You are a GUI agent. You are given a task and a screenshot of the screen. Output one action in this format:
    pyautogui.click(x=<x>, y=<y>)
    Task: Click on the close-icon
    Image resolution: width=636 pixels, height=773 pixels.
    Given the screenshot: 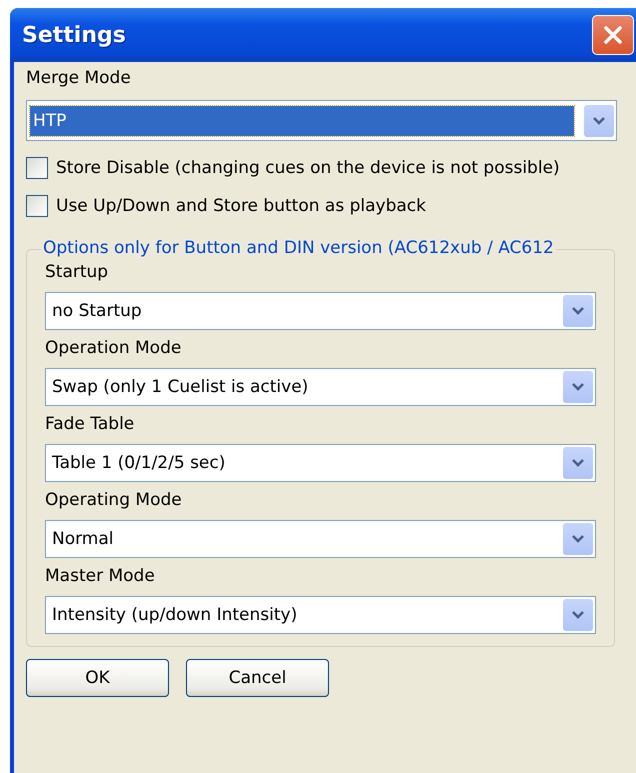 What is the action you would take?
    pyautogui.click(x=613, y=35)
    